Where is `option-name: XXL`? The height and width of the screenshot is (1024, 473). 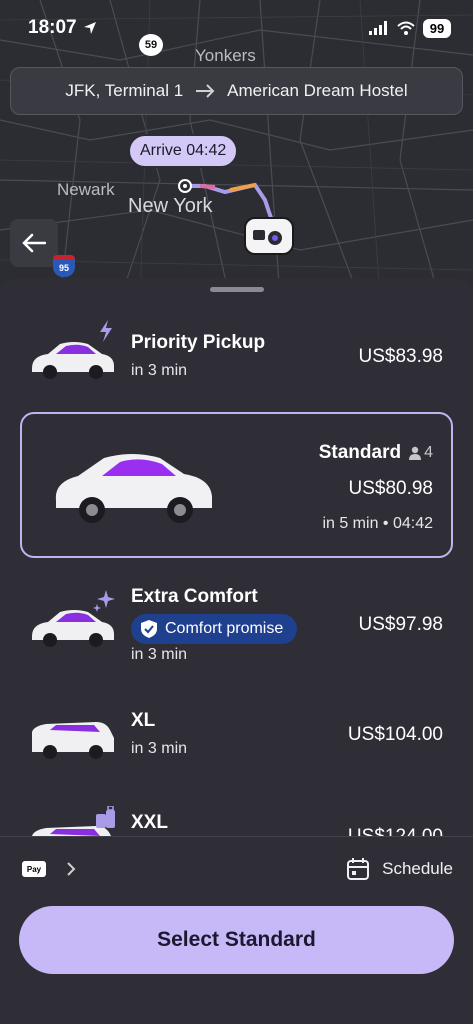 option-name: XXL is located at coordinates (149, 822).